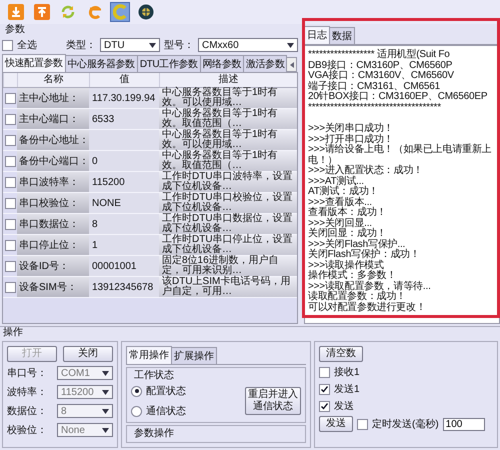  Describe the element at coordinates (130, 45) in the screenshot. I see `type-select: DTU` at that location.